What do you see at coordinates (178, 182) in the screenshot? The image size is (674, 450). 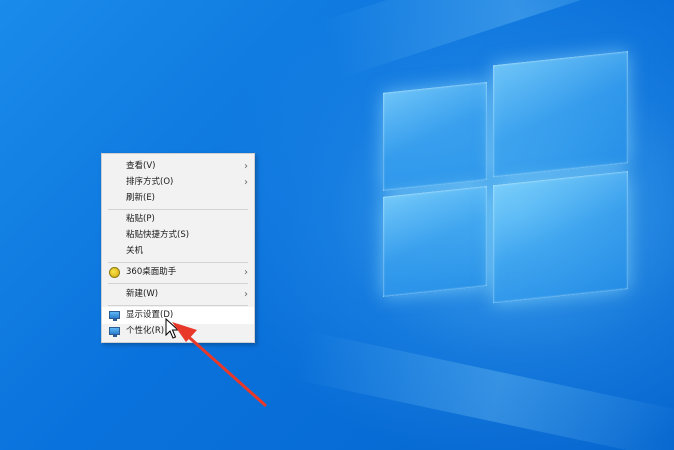 I see `menu-item-sort-by: 排序方式(O) ›` at bounding box center [178, 182].